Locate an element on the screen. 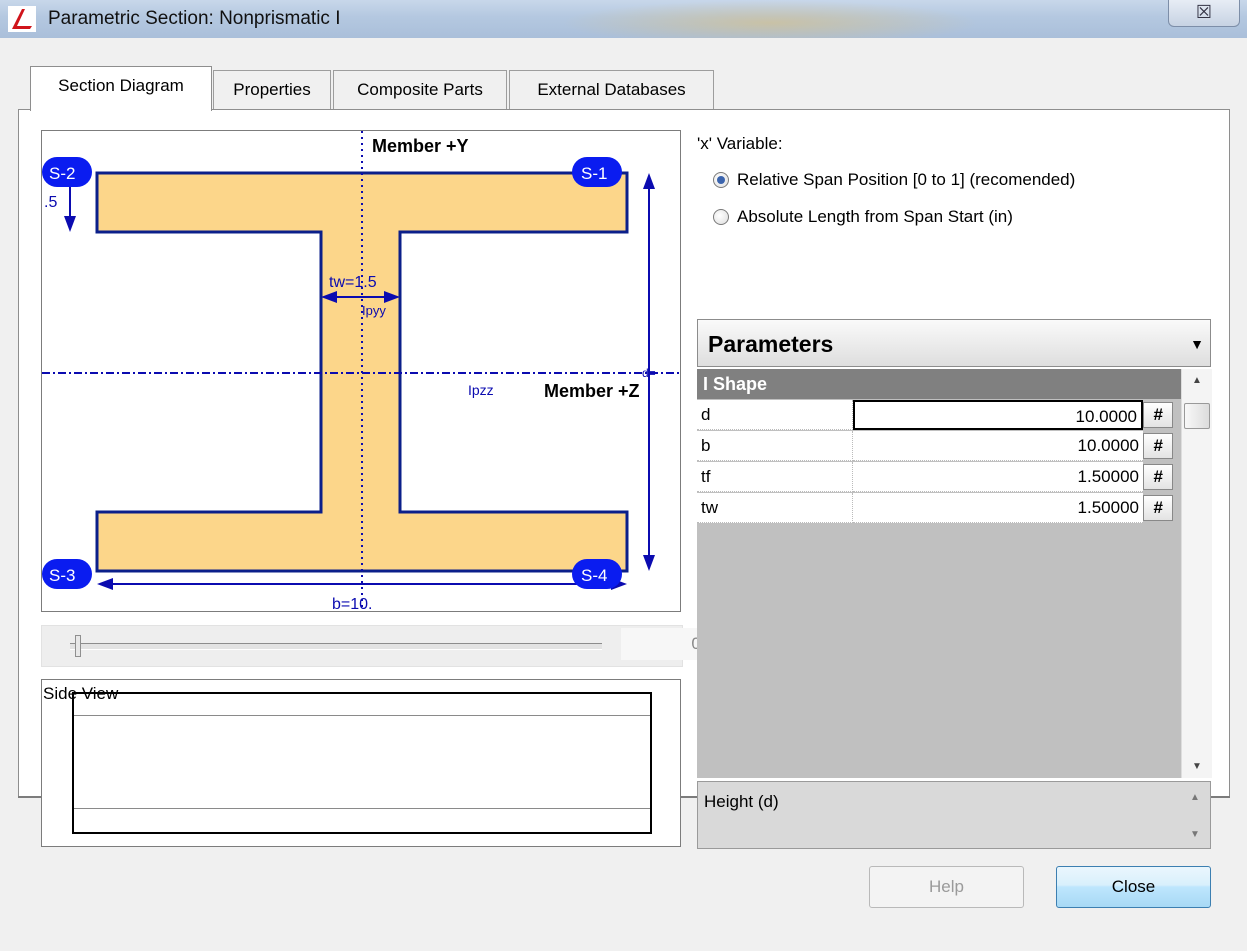  param-row-tf: tf 1.50000 # is located at coordinates (939, 477).